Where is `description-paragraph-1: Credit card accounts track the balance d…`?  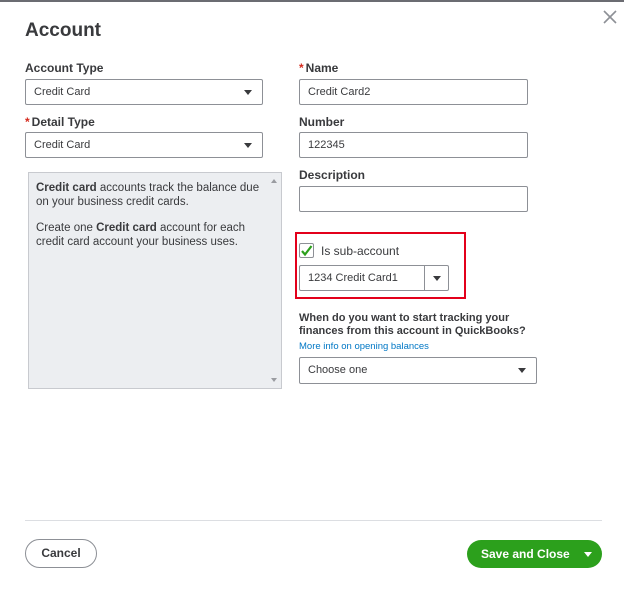
description-paragraph-1: Credit card accounts track the balance d… is located at coordinates (148, 195).